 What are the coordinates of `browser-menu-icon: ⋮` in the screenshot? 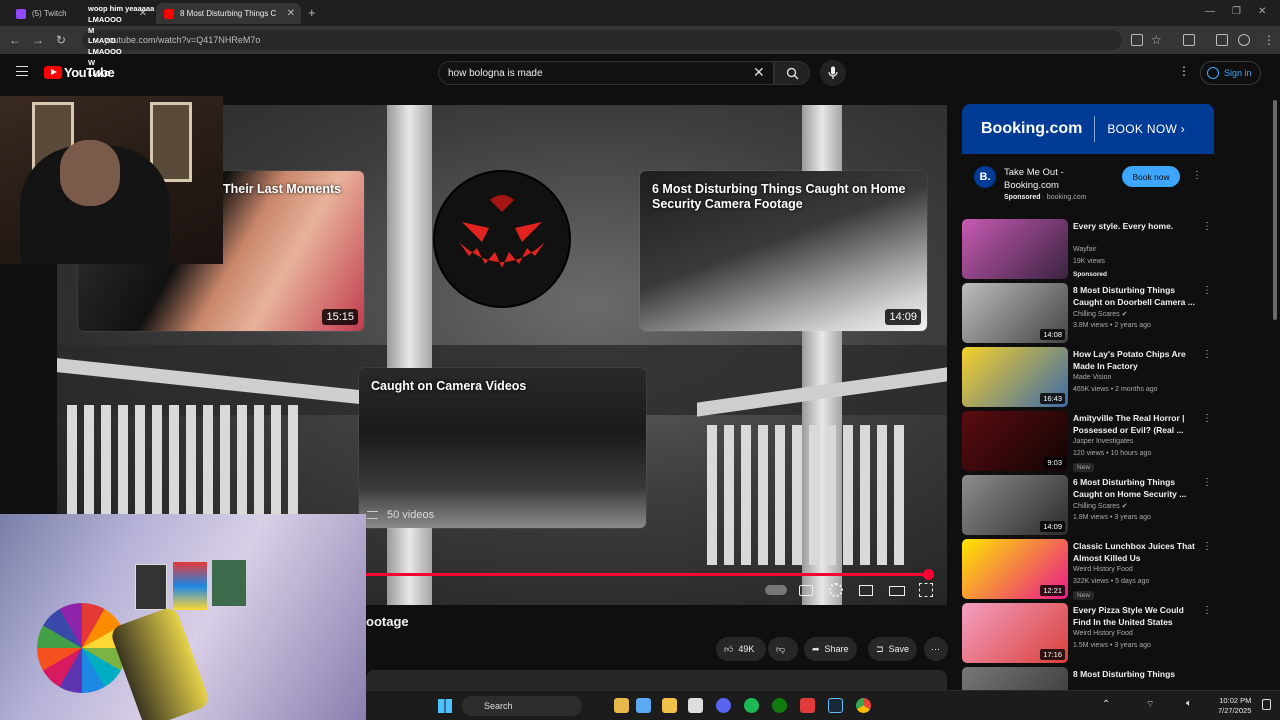 It's located at (1269, 40).